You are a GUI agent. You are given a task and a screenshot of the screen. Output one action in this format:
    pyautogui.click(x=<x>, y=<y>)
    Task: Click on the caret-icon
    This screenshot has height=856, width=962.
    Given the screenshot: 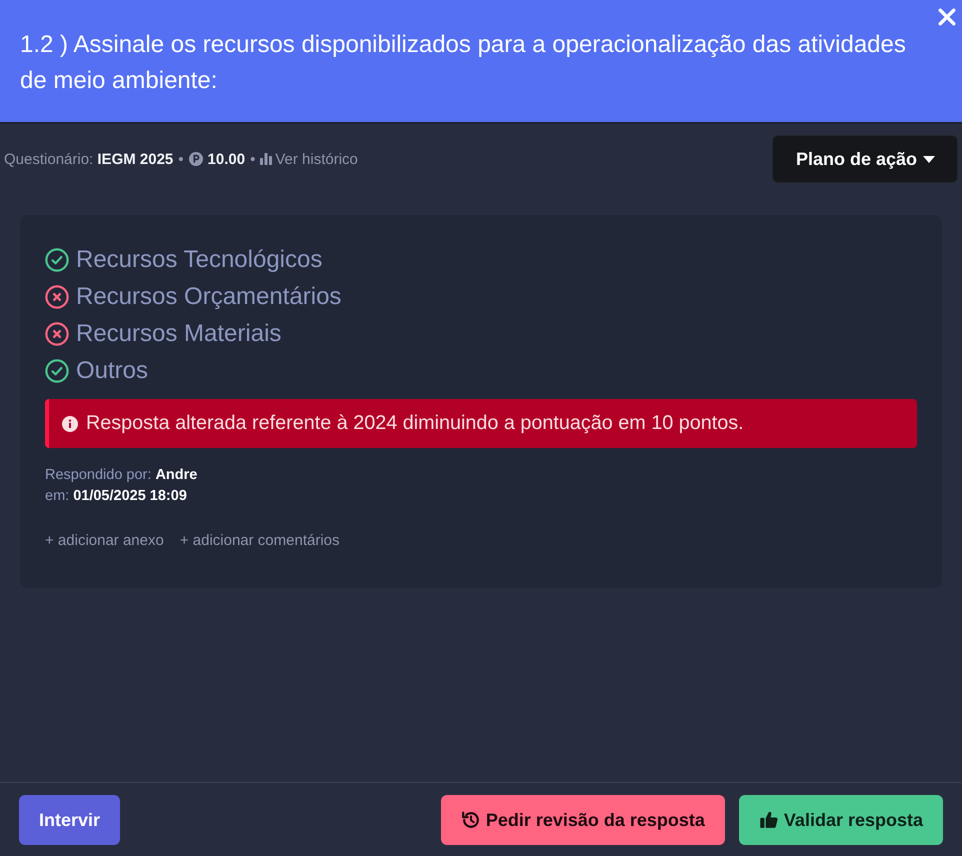 What is the action you would take?
    pyautogui.click(x=929, y=159)
    